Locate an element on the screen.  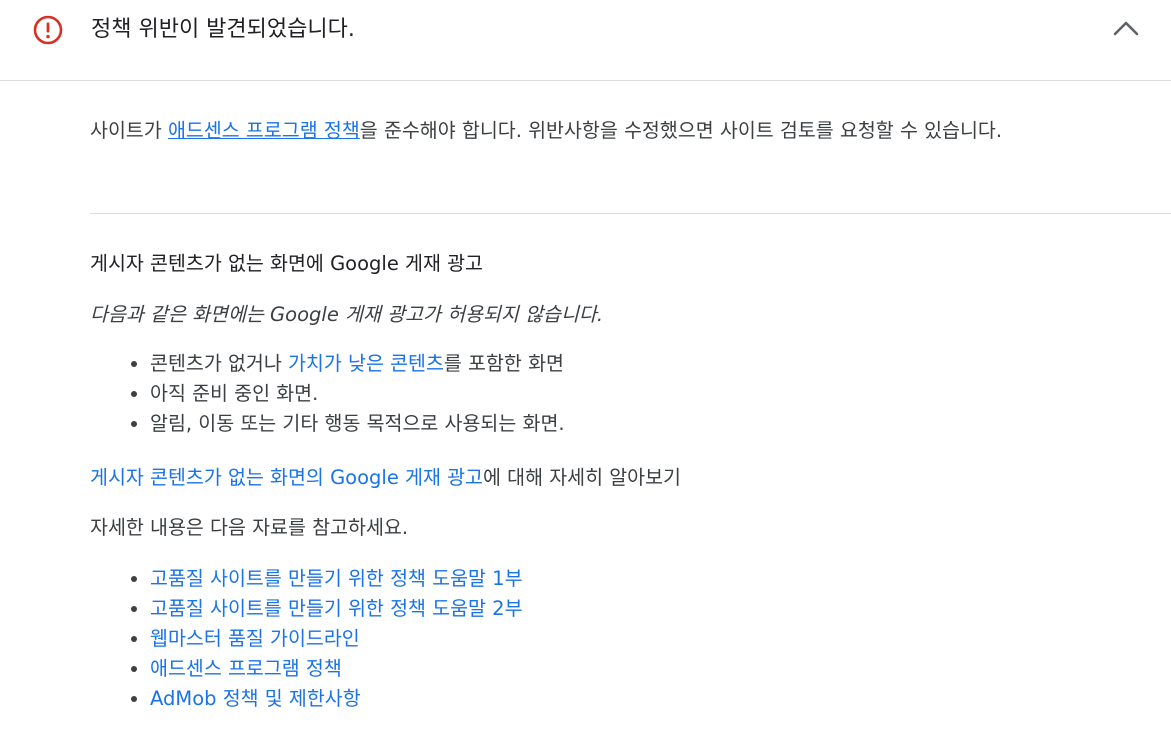
list-item: 애드센스 프로그램 정책 is located at coordinates (336, 669).